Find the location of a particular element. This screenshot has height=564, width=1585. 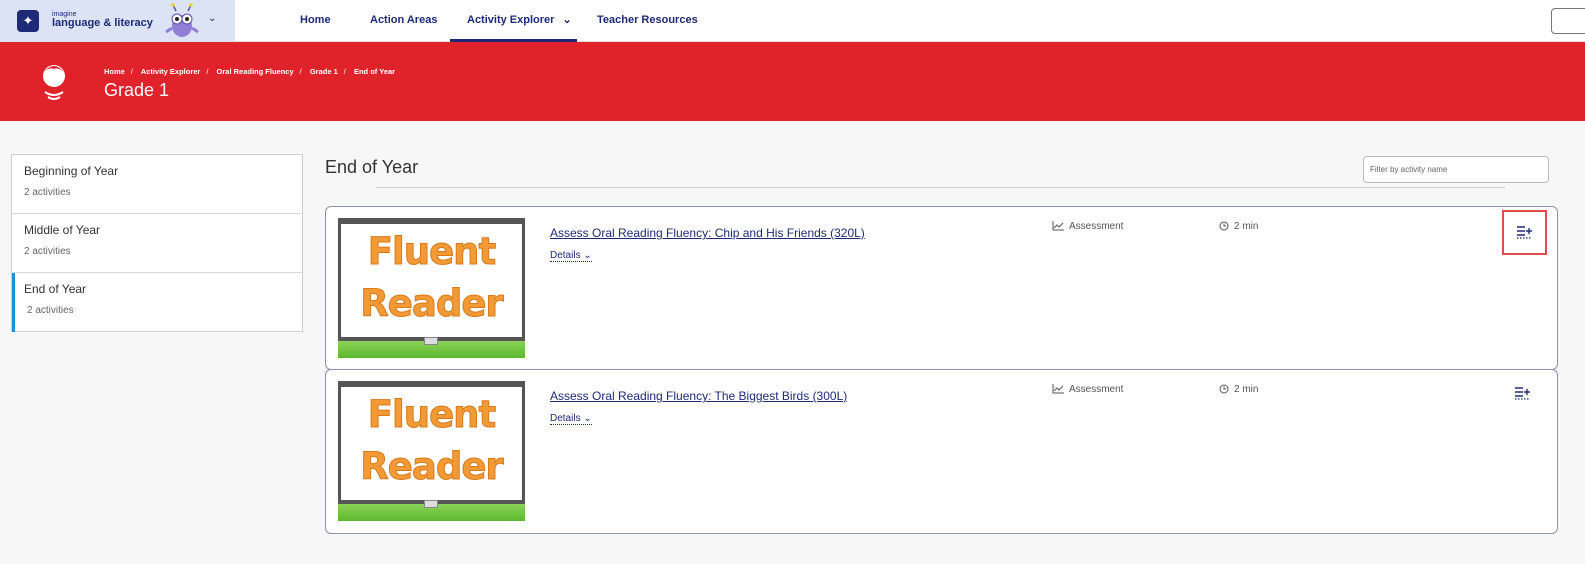

student-reading-icon is located at coordinates (54, 82).